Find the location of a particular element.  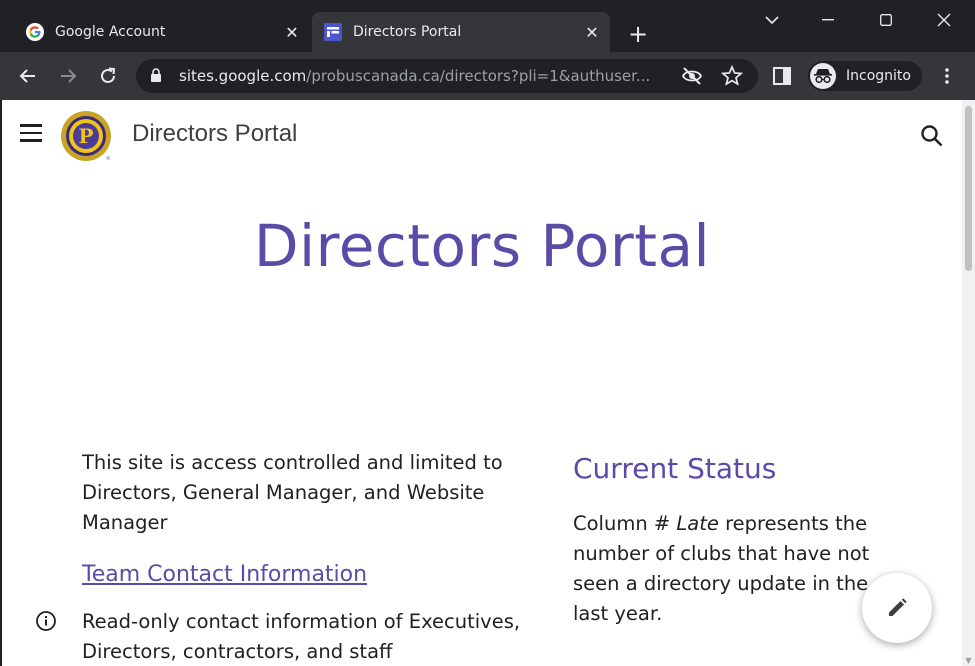

status-text-part: Column # is located at coordinates (625, 523).